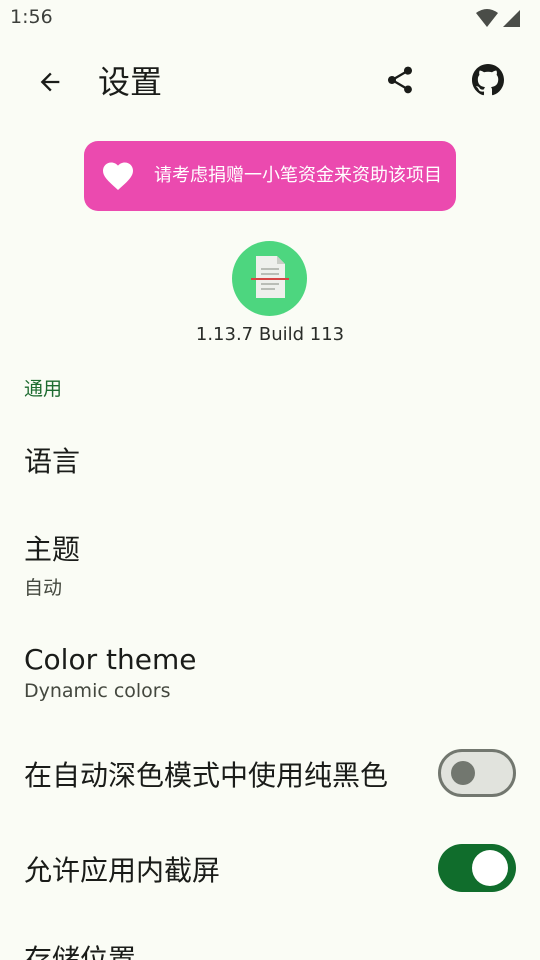 The height and width of the screenshot is (960, 540). Describe the element at coordinates (298, 175) in the screenshot. I see `donate-text: 请考虑捐赠一小笔资金来资助该项目` at that location.